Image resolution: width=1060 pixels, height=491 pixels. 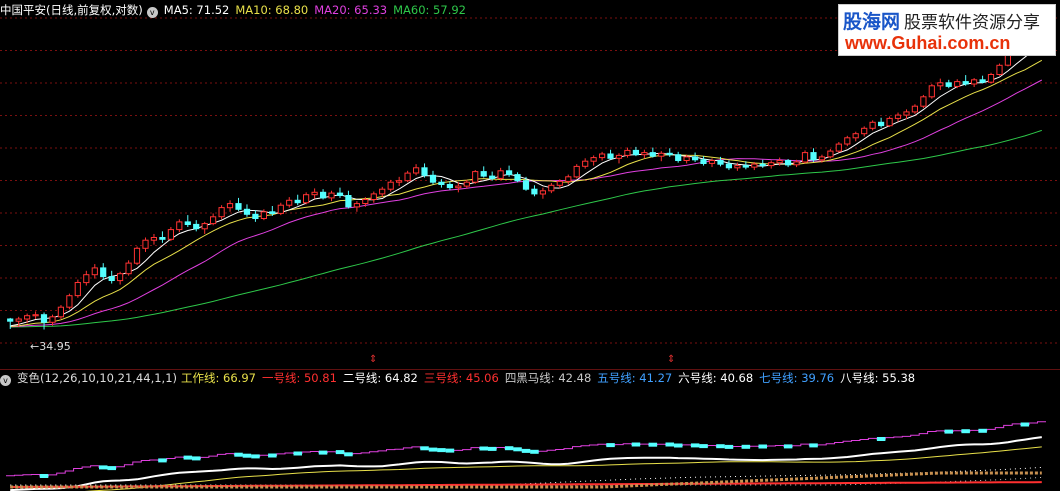 What do you see at coordinates (461, 378) in the screenshot?
I see `indicator-legend-item-3: 三号线: 45.06` at bounding box center [461, 378].